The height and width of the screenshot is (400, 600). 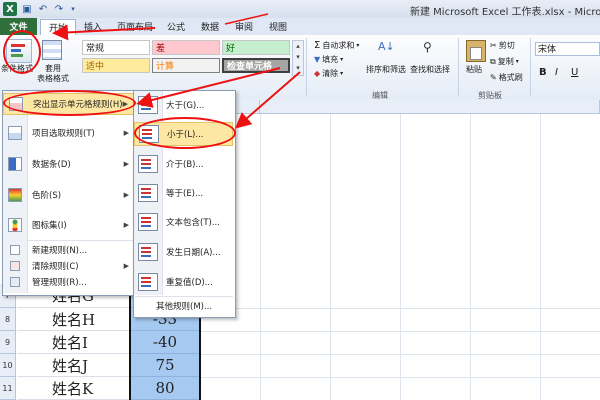 What do you see at coordinates (246, 19) in the screenshot?
I see `arrow-line-top` at bounding box center [246, 19].